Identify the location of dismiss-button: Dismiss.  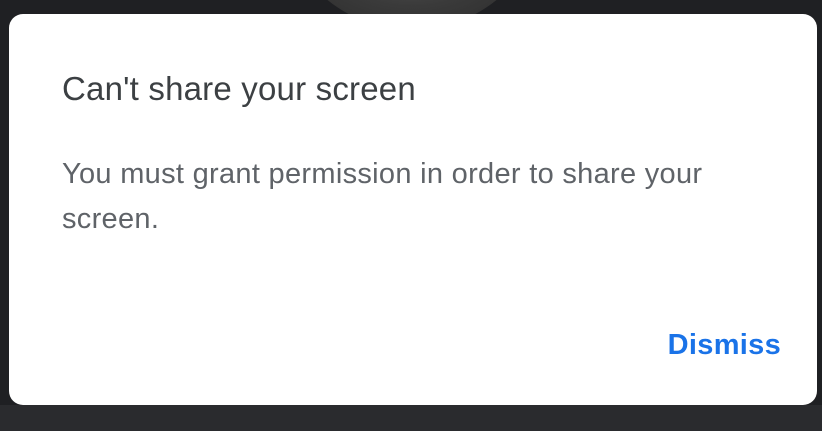
(724, 345).